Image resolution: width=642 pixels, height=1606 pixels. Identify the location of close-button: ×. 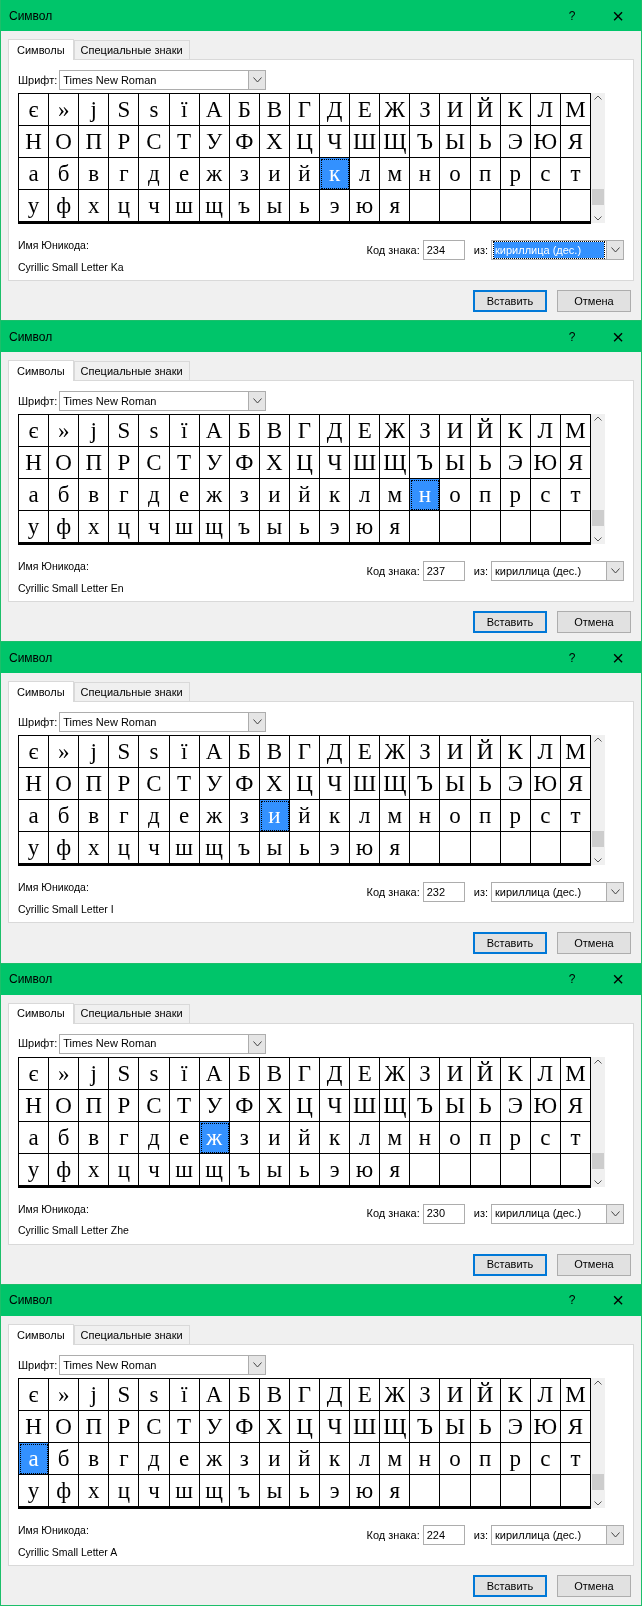
(618, 658).